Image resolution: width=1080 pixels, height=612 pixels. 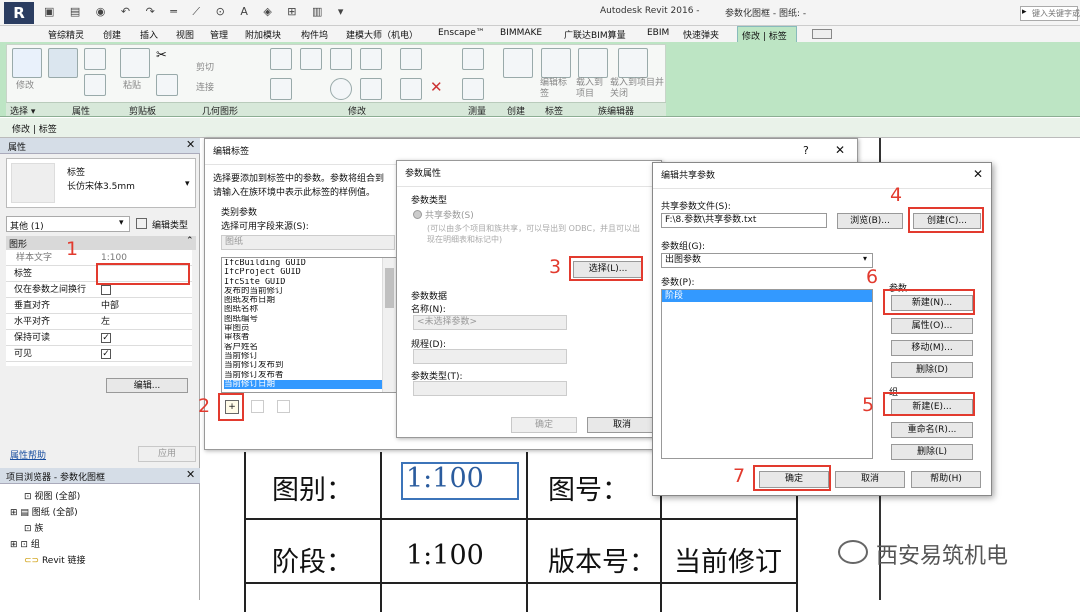 What do you see at coordinates (490, 356) in the screenshot?
I see `discipline-select` at bounding box center [490, 356].